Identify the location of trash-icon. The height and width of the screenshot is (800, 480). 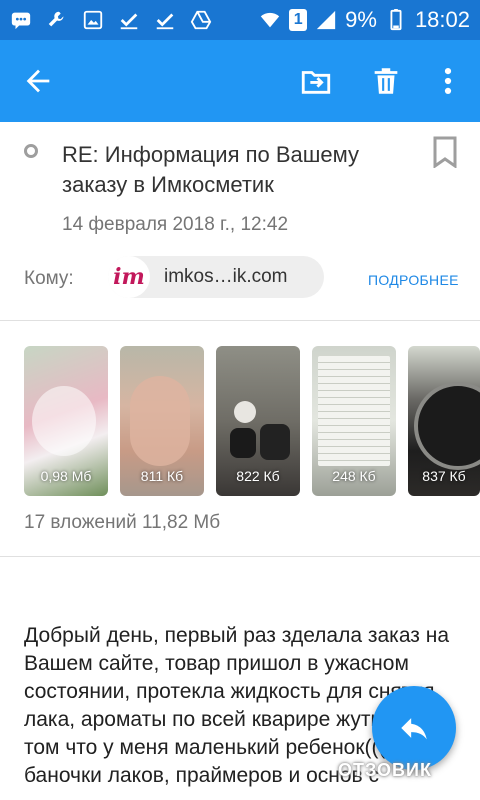
(386, 81).